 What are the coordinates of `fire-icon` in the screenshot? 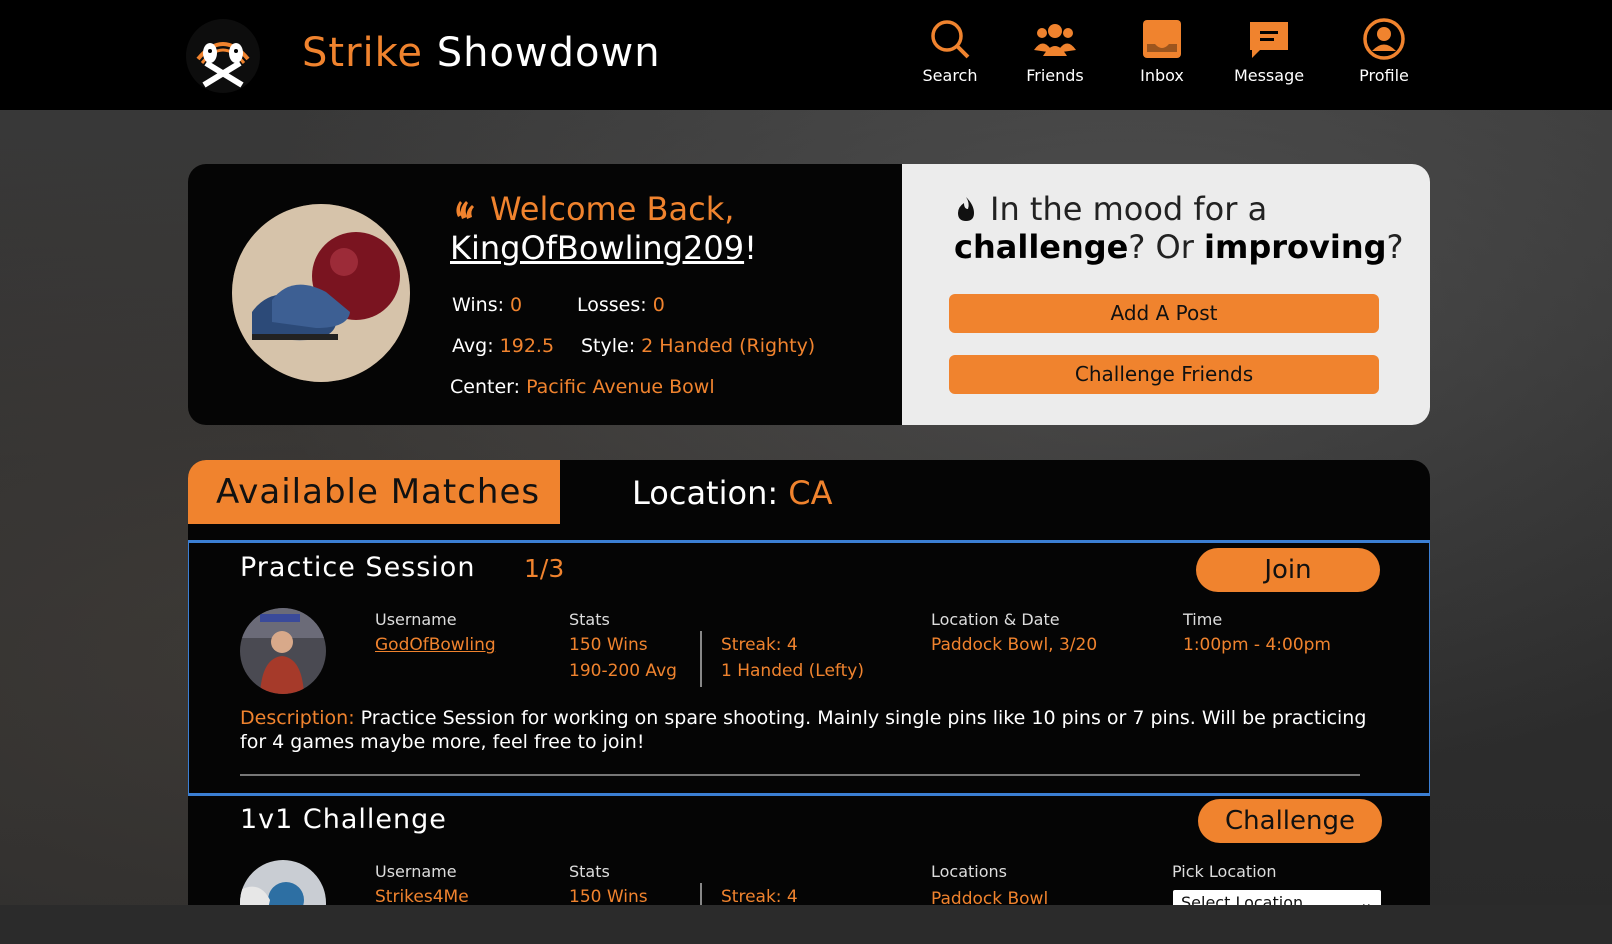 It's located at (966, 209).